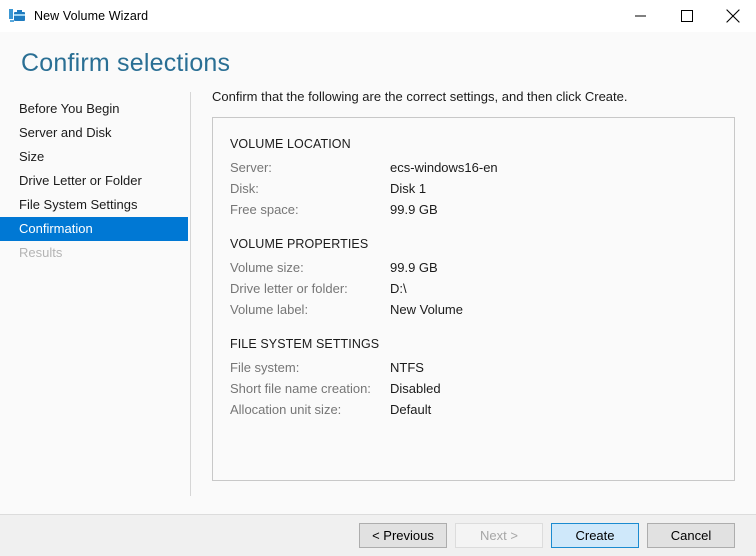 Image resolution: width=756 pixels, height=556 pixels. Describe the element at coordinates (17, 16) in the screenshot. I see `server-manager-toolbox-icon` at that location.